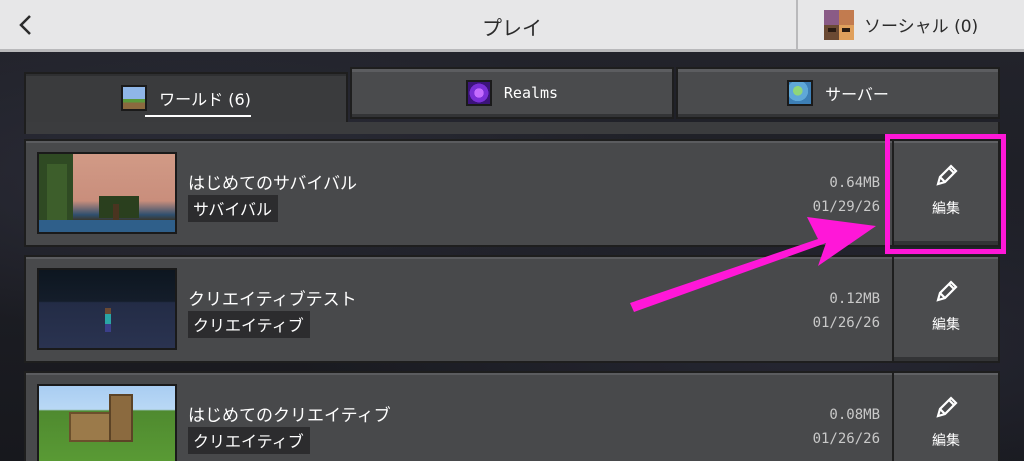 Image resolution: width=1024 pixels, height=461 pixels. I want to click on tab-servers-label: サーバー, so click(857, 94).